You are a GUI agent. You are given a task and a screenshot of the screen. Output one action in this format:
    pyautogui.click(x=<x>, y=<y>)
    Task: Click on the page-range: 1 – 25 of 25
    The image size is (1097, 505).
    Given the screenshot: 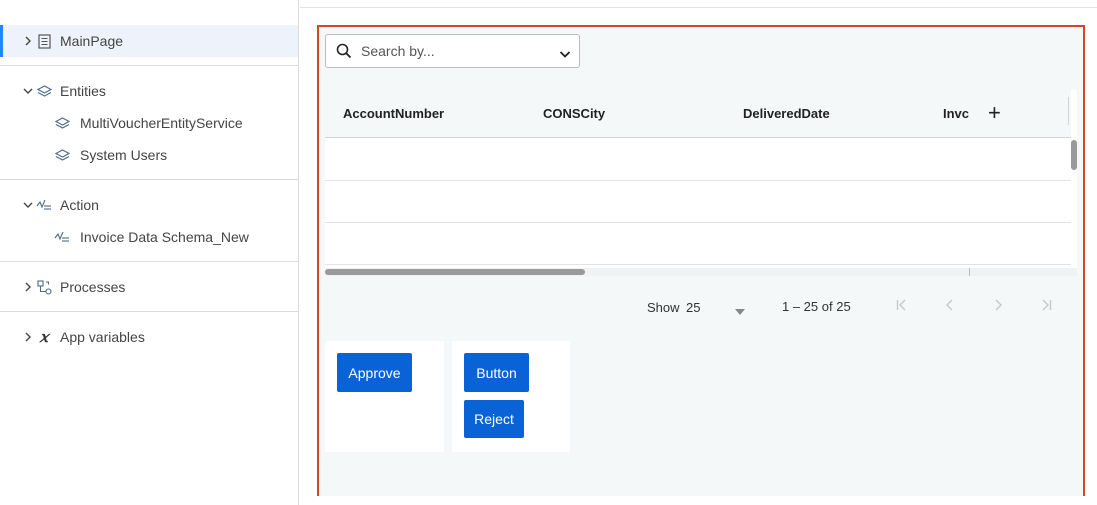 What is the action you would take?
    pyautogui.click(x=816, y=306)
    